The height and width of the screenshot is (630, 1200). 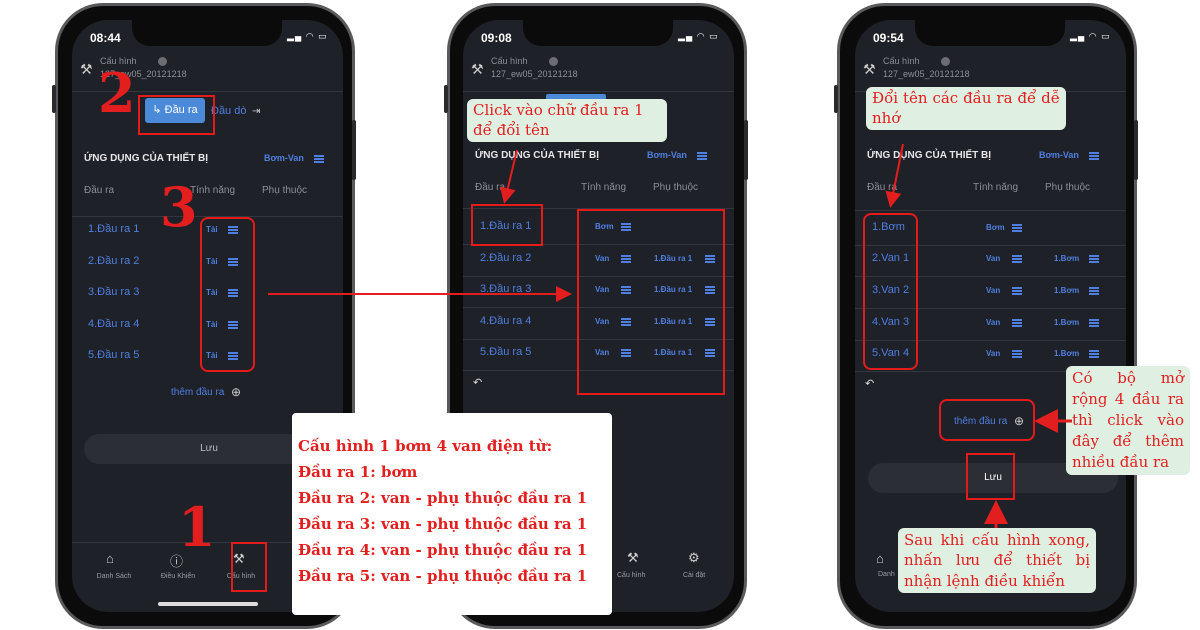 What do you see at coordinates (509, 176) in the screenshot?
I see `arrow-to-output1` at bounding box center [509, 176].